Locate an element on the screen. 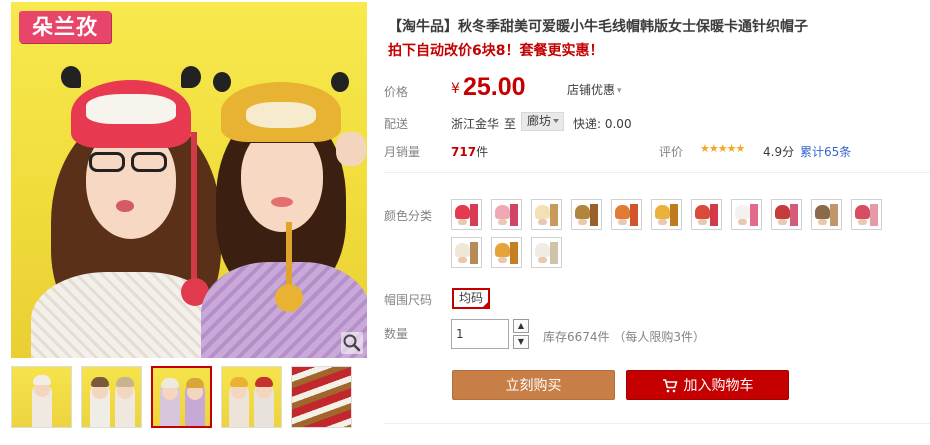  buy-now-button: 立刻购买 is located at coordinates (533, 385).